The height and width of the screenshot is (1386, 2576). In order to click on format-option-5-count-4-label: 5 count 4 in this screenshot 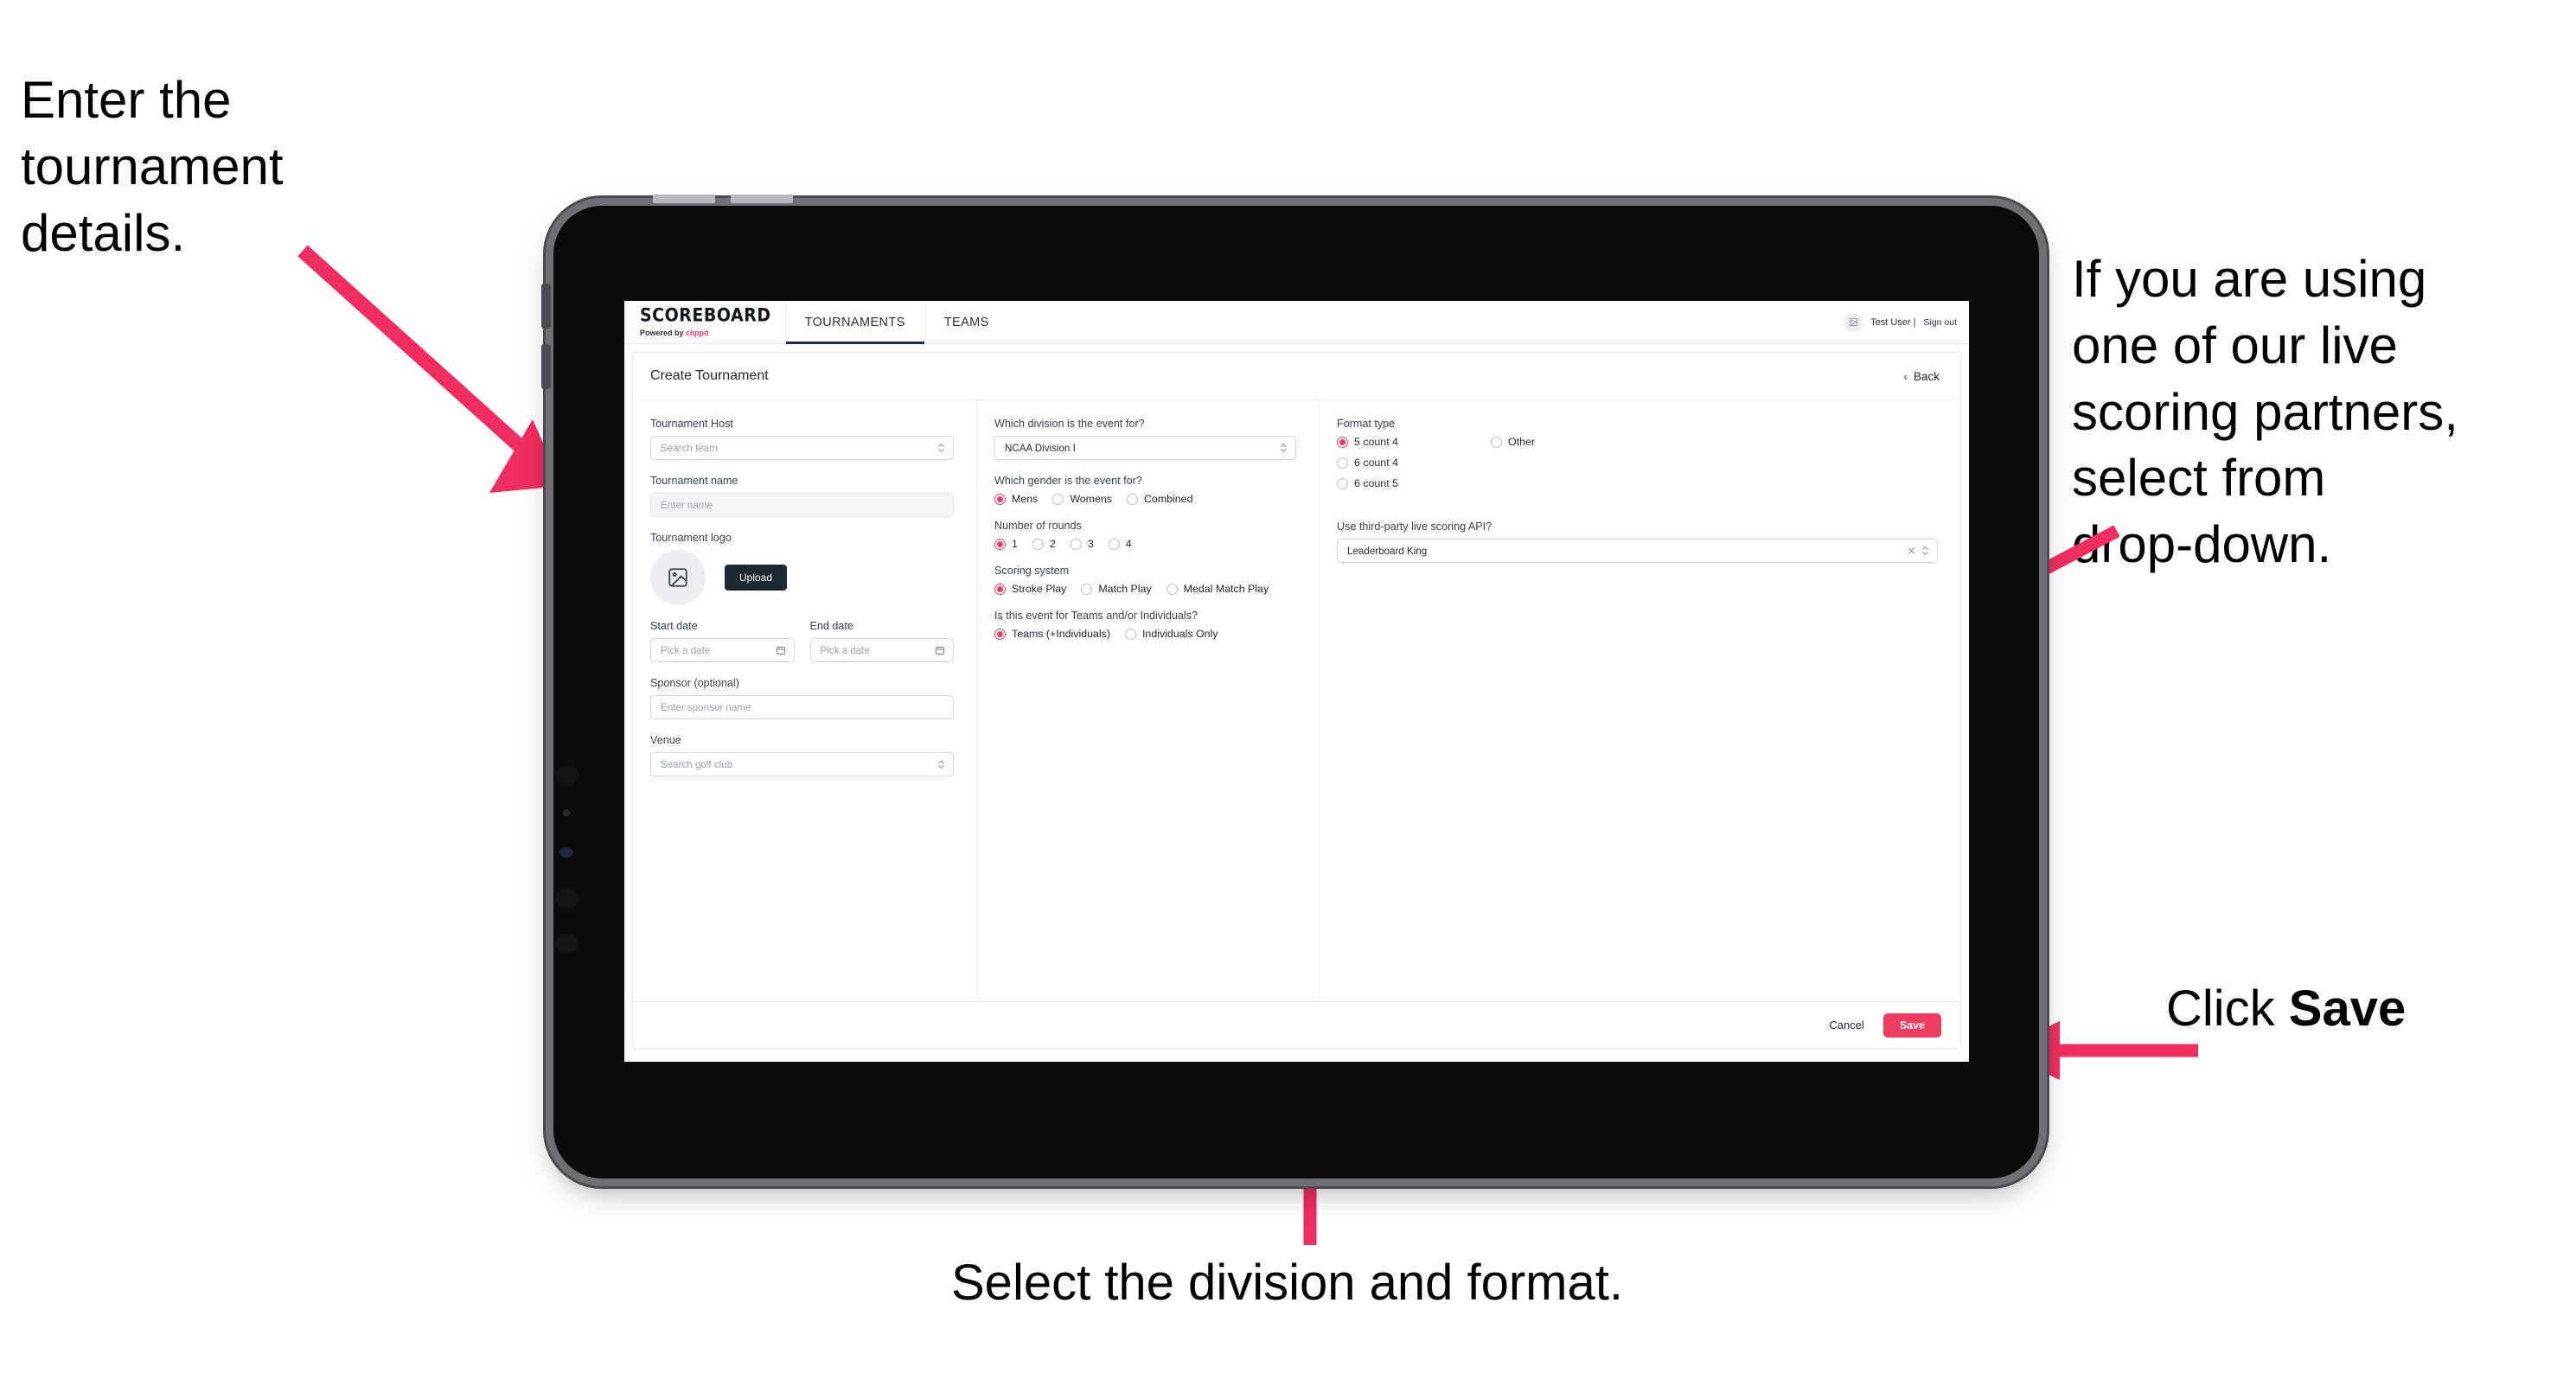, I will do `click(1376, 442)`.